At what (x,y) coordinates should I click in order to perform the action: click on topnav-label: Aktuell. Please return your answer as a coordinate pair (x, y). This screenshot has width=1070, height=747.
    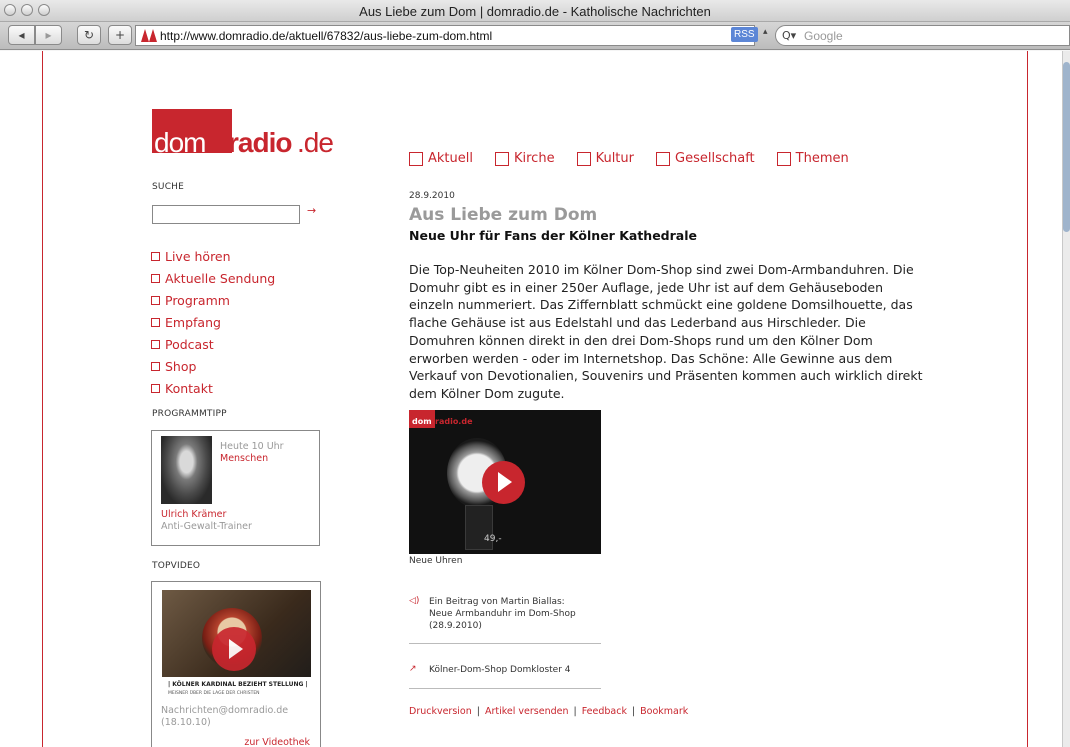
    Looking at the image, I should click on (450, 158).